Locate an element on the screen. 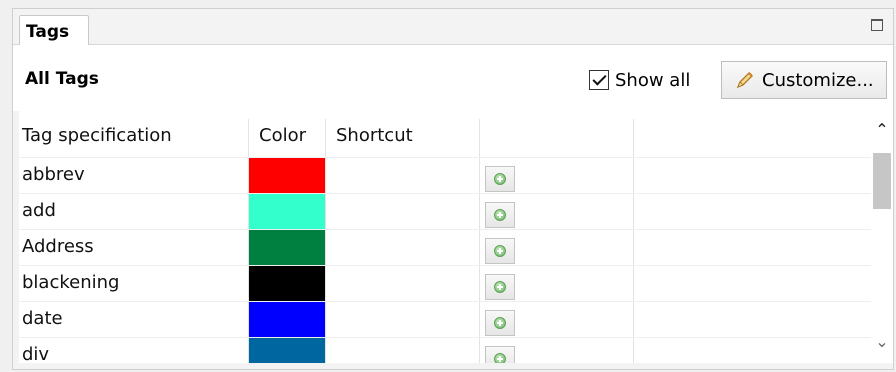  chevron-up-icon: ⌃ is located at coordinates (882, 130).